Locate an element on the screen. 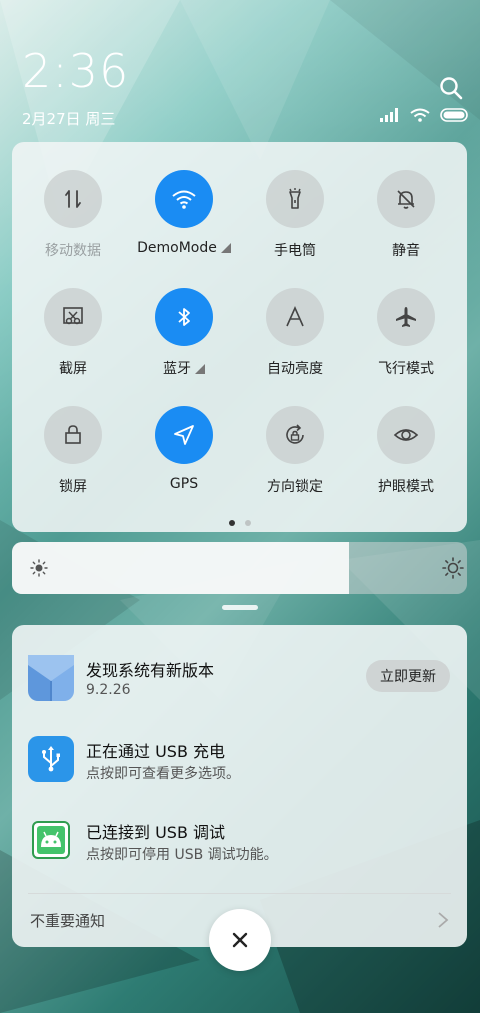 Image resolution: width=480 pixels, height=1013 pixels. tile-flashlight: 手电筒 is located at coordinates (295, 225).